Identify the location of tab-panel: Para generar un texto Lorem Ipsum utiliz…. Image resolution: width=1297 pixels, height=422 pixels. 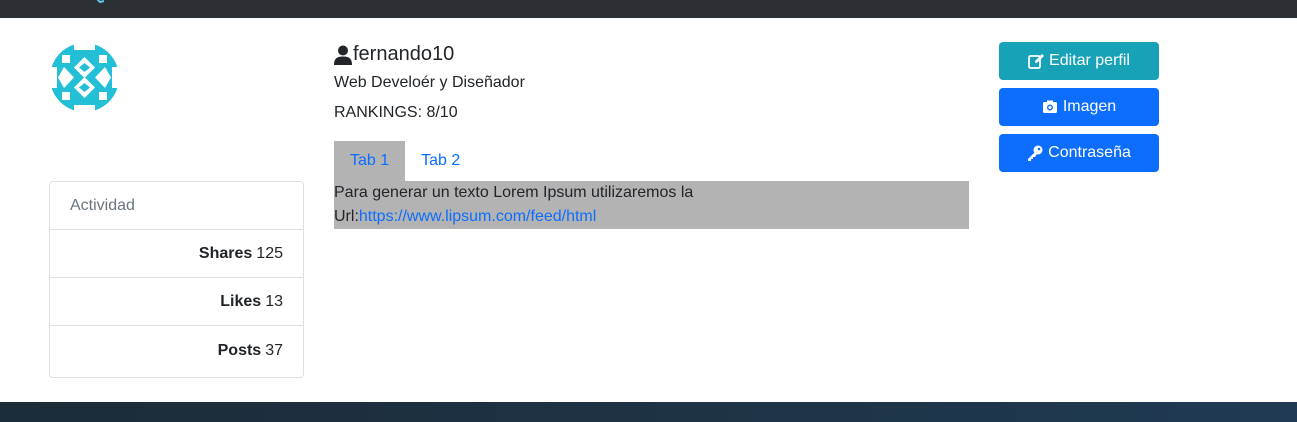
(651, 205).